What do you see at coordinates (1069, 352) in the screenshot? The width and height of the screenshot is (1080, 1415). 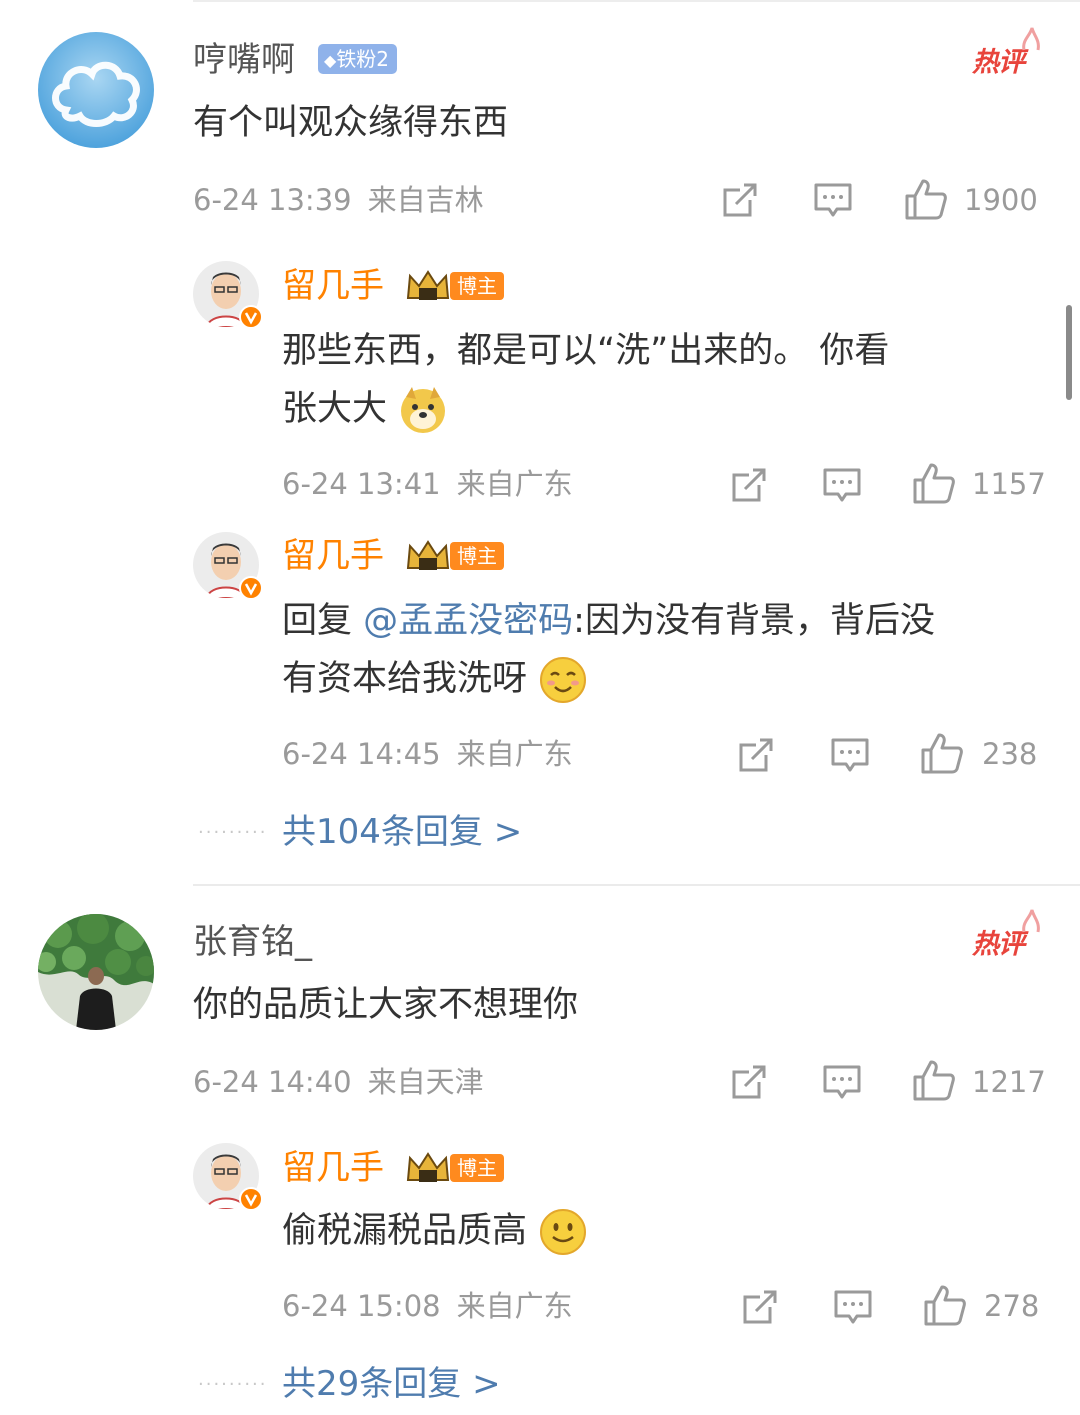 I see `scrollbar` at bounding box center [1069, 352].